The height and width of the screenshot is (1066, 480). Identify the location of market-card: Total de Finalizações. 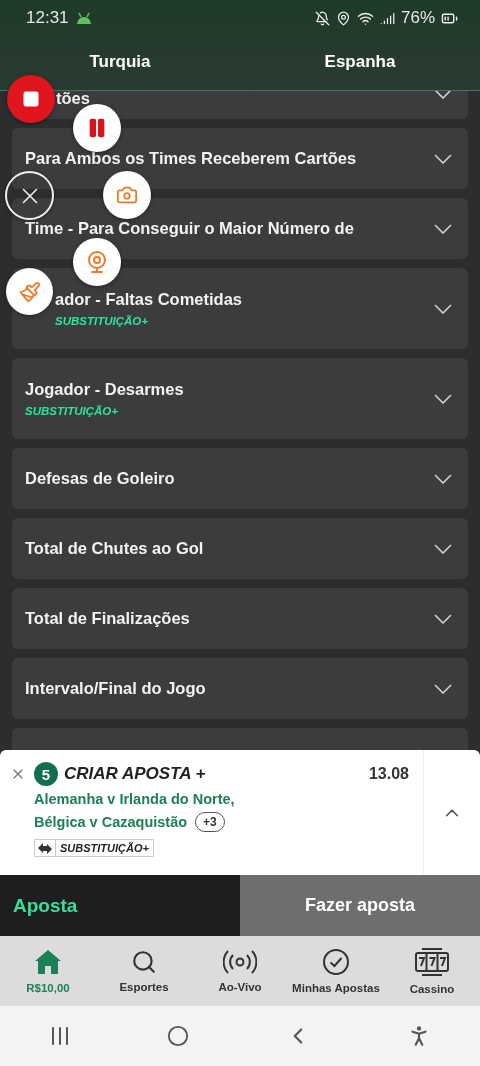
(240, 618).